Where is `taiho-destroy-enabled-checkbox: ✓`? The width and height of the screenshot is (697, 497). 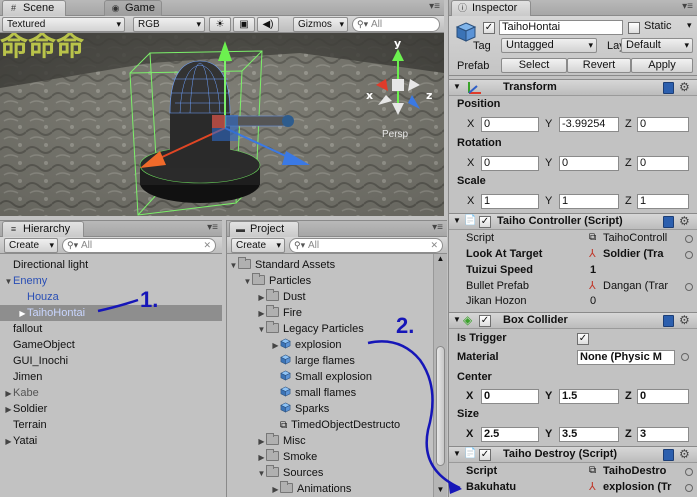
taiho-destroy-enabled-checkbox: ✓ is located at coordinates (485, 455).